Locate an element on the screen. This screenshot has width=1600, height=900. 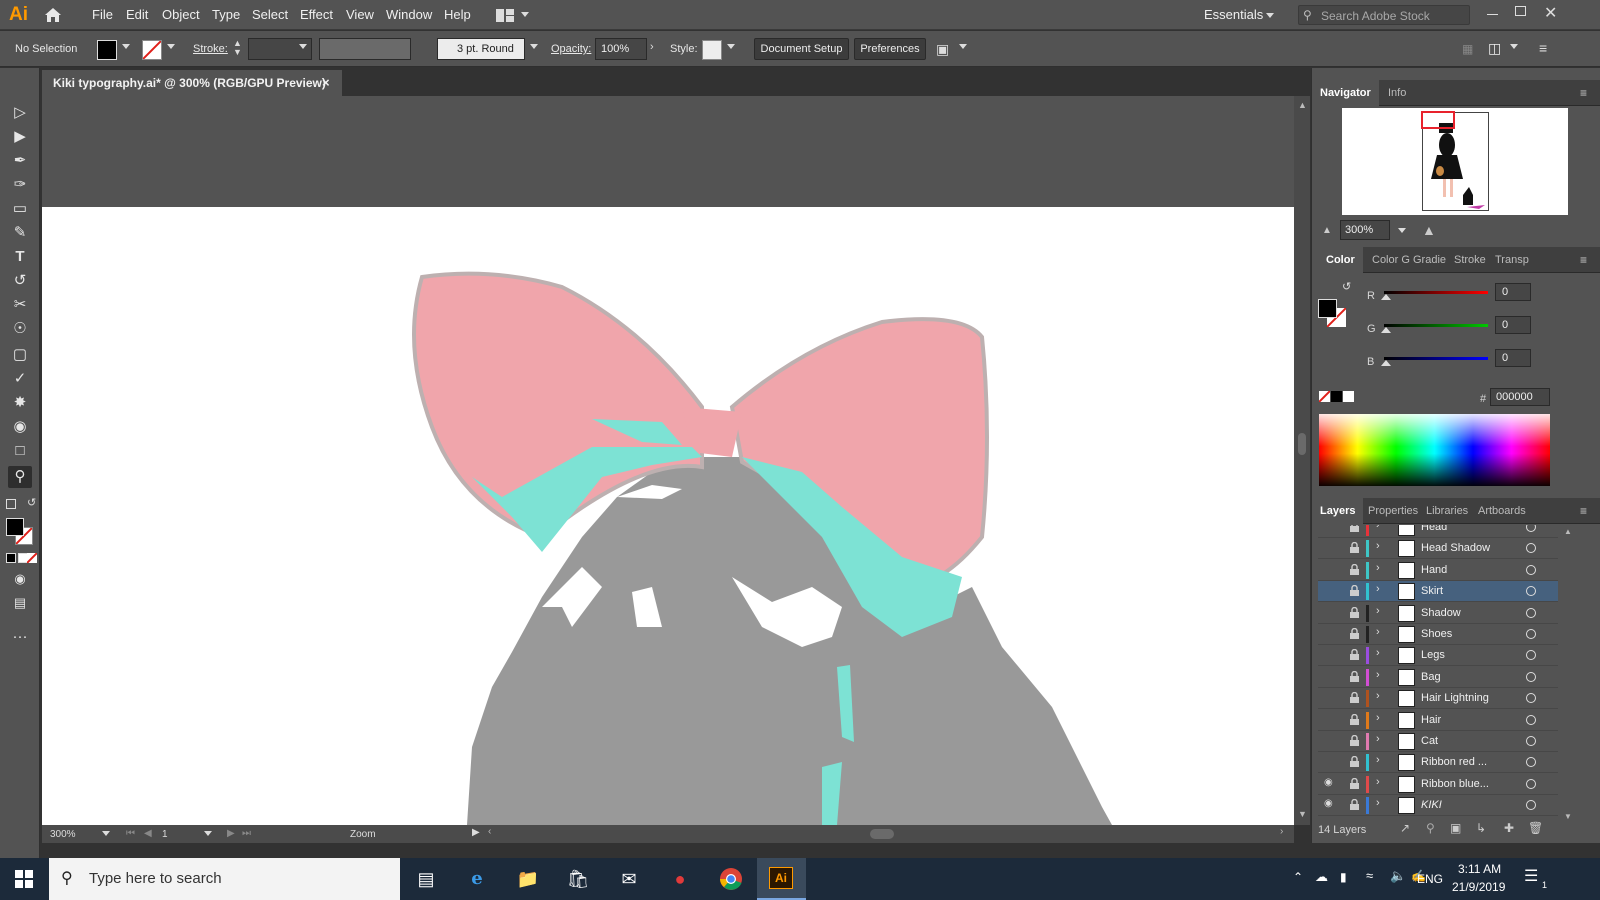
horizontal-scroll-thumb is located at coordinates (882, 834).